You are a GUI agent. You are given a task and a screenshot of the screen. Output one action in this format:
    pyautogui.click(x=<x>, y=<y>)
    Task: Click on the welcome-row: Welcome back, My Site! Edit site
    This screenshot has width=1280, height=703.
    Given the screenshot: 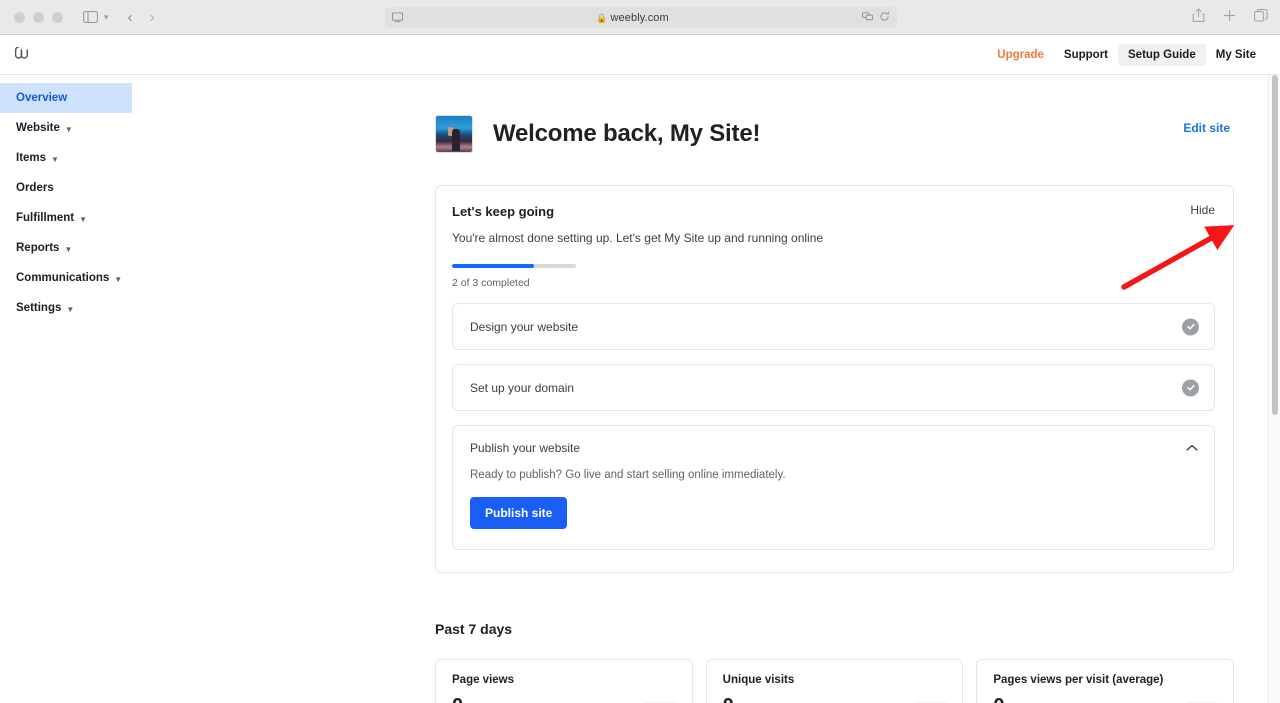 What is the action you would take?
    pyautogui.click(x=834, y=134)
    